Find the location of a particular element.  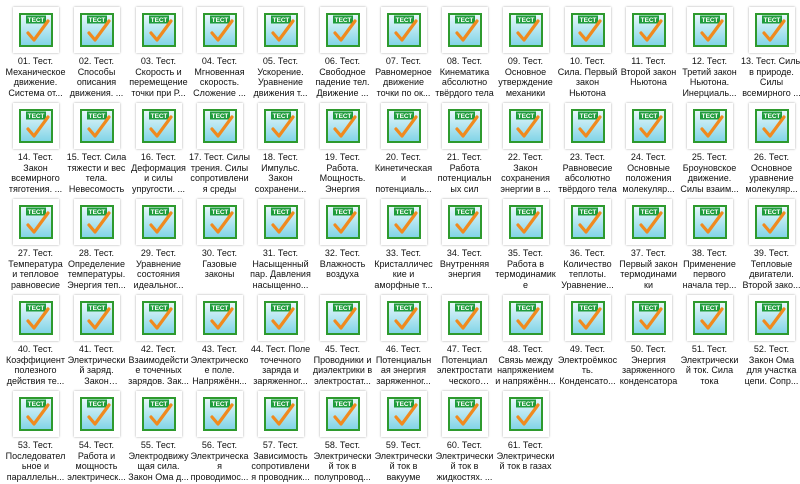

file-item: ТЕСТ 61. Тест. Электрически й ток в газах is located at coordinates (525, 436).